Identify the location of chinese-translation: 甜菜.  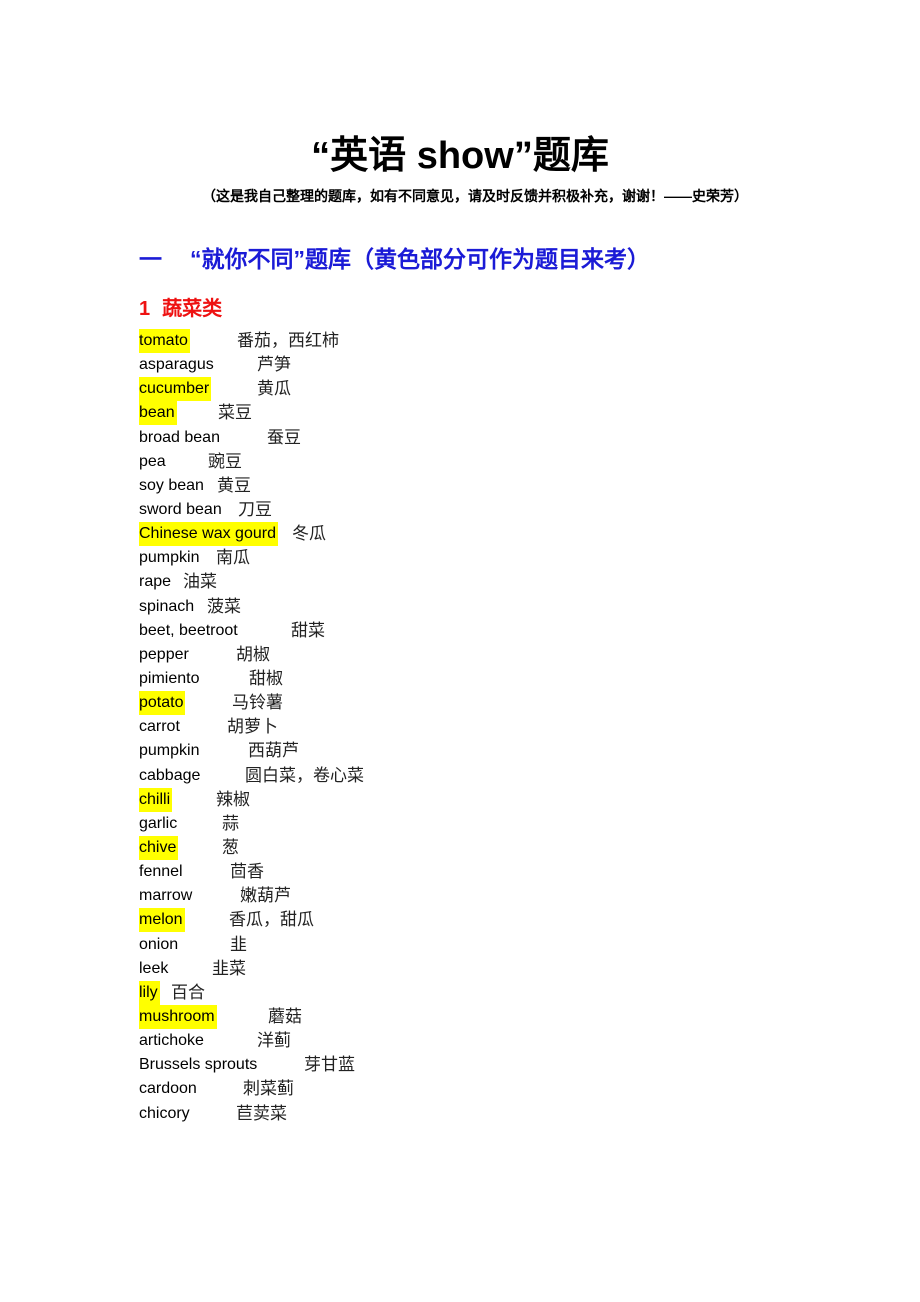
(308, 630).